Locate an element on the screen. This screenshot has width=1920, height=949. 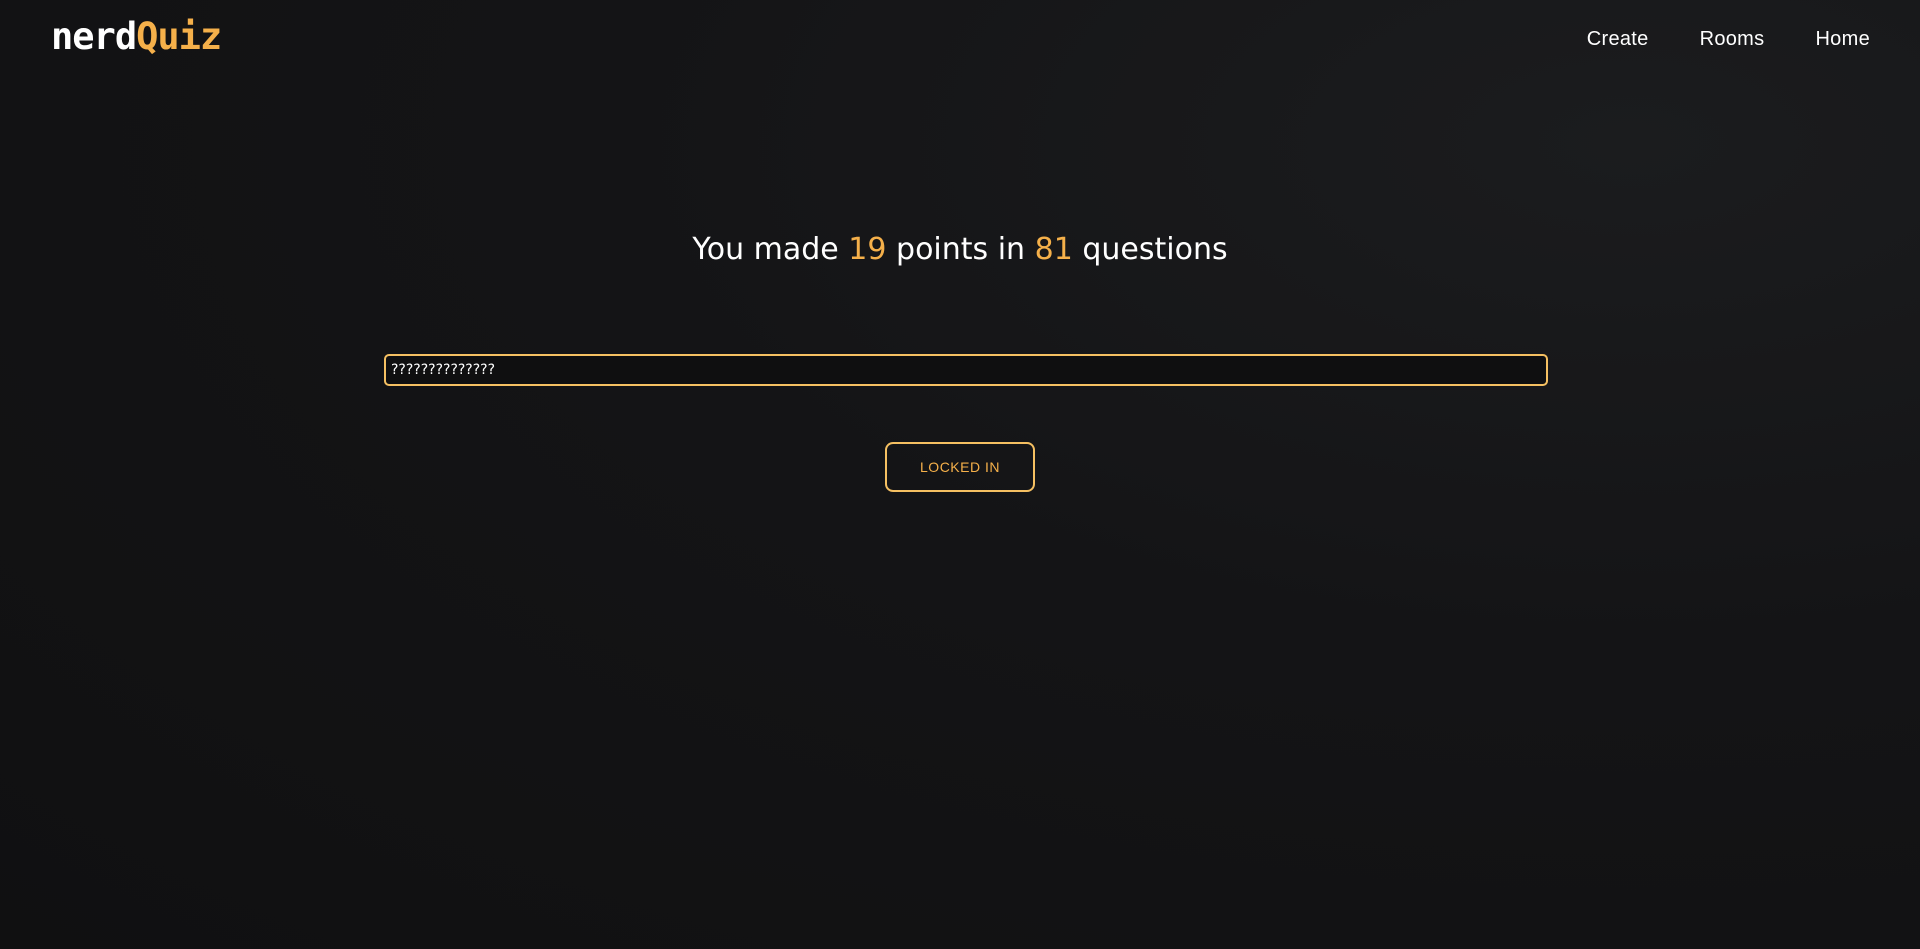
score-summary: You made 19 points in 81 questions is located at coordinates (960, 249).